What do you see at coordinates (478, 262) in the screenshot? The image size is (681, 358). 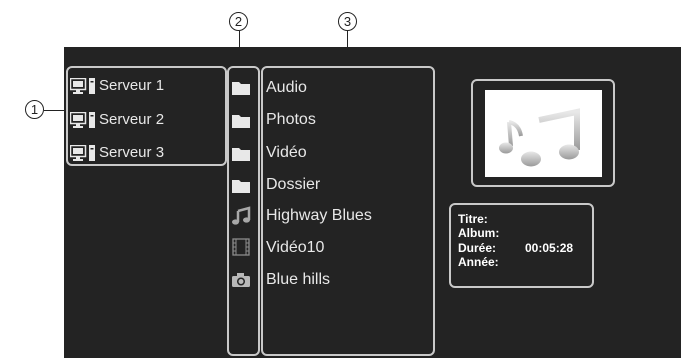 I see `info-year-label: Année:` at bounding box center [478, 262].